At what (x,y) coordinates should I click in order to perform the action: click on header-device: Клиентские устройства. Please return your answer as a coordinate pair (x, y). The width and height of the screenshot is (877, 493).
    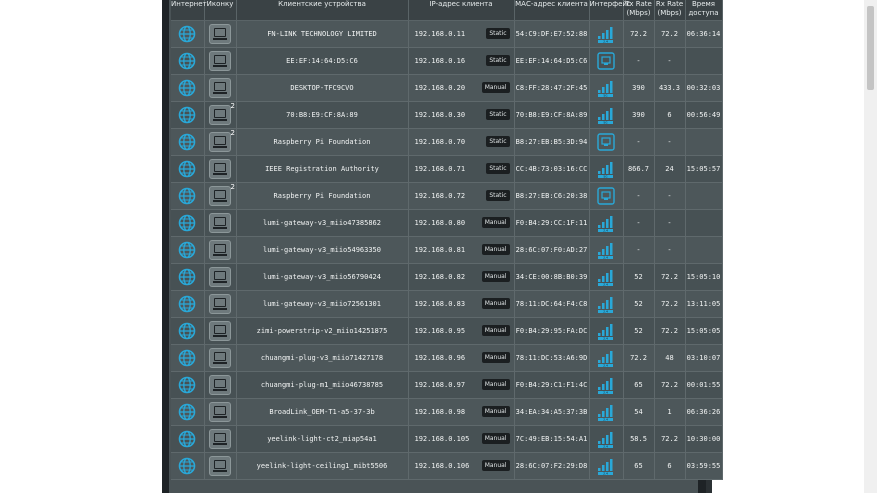
    Looking at the image, I should click on (322, 10).